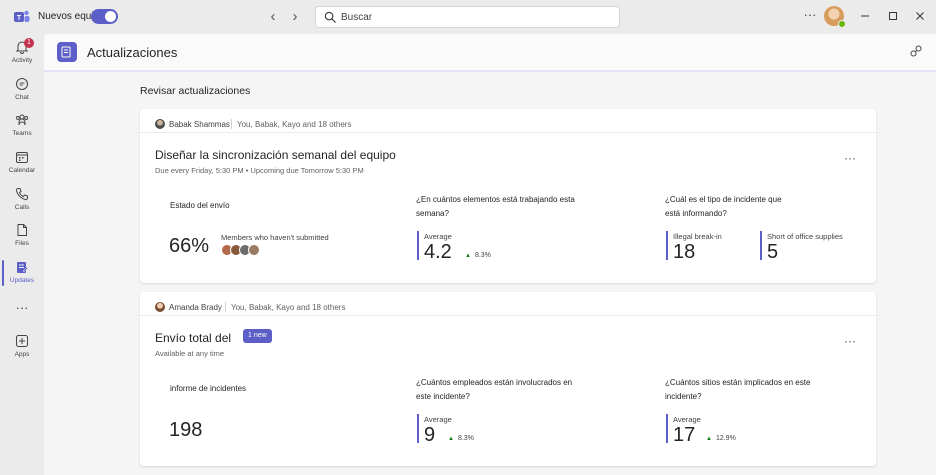 The image size is (936, 475). I want to click on search-input, so click(476, 17).